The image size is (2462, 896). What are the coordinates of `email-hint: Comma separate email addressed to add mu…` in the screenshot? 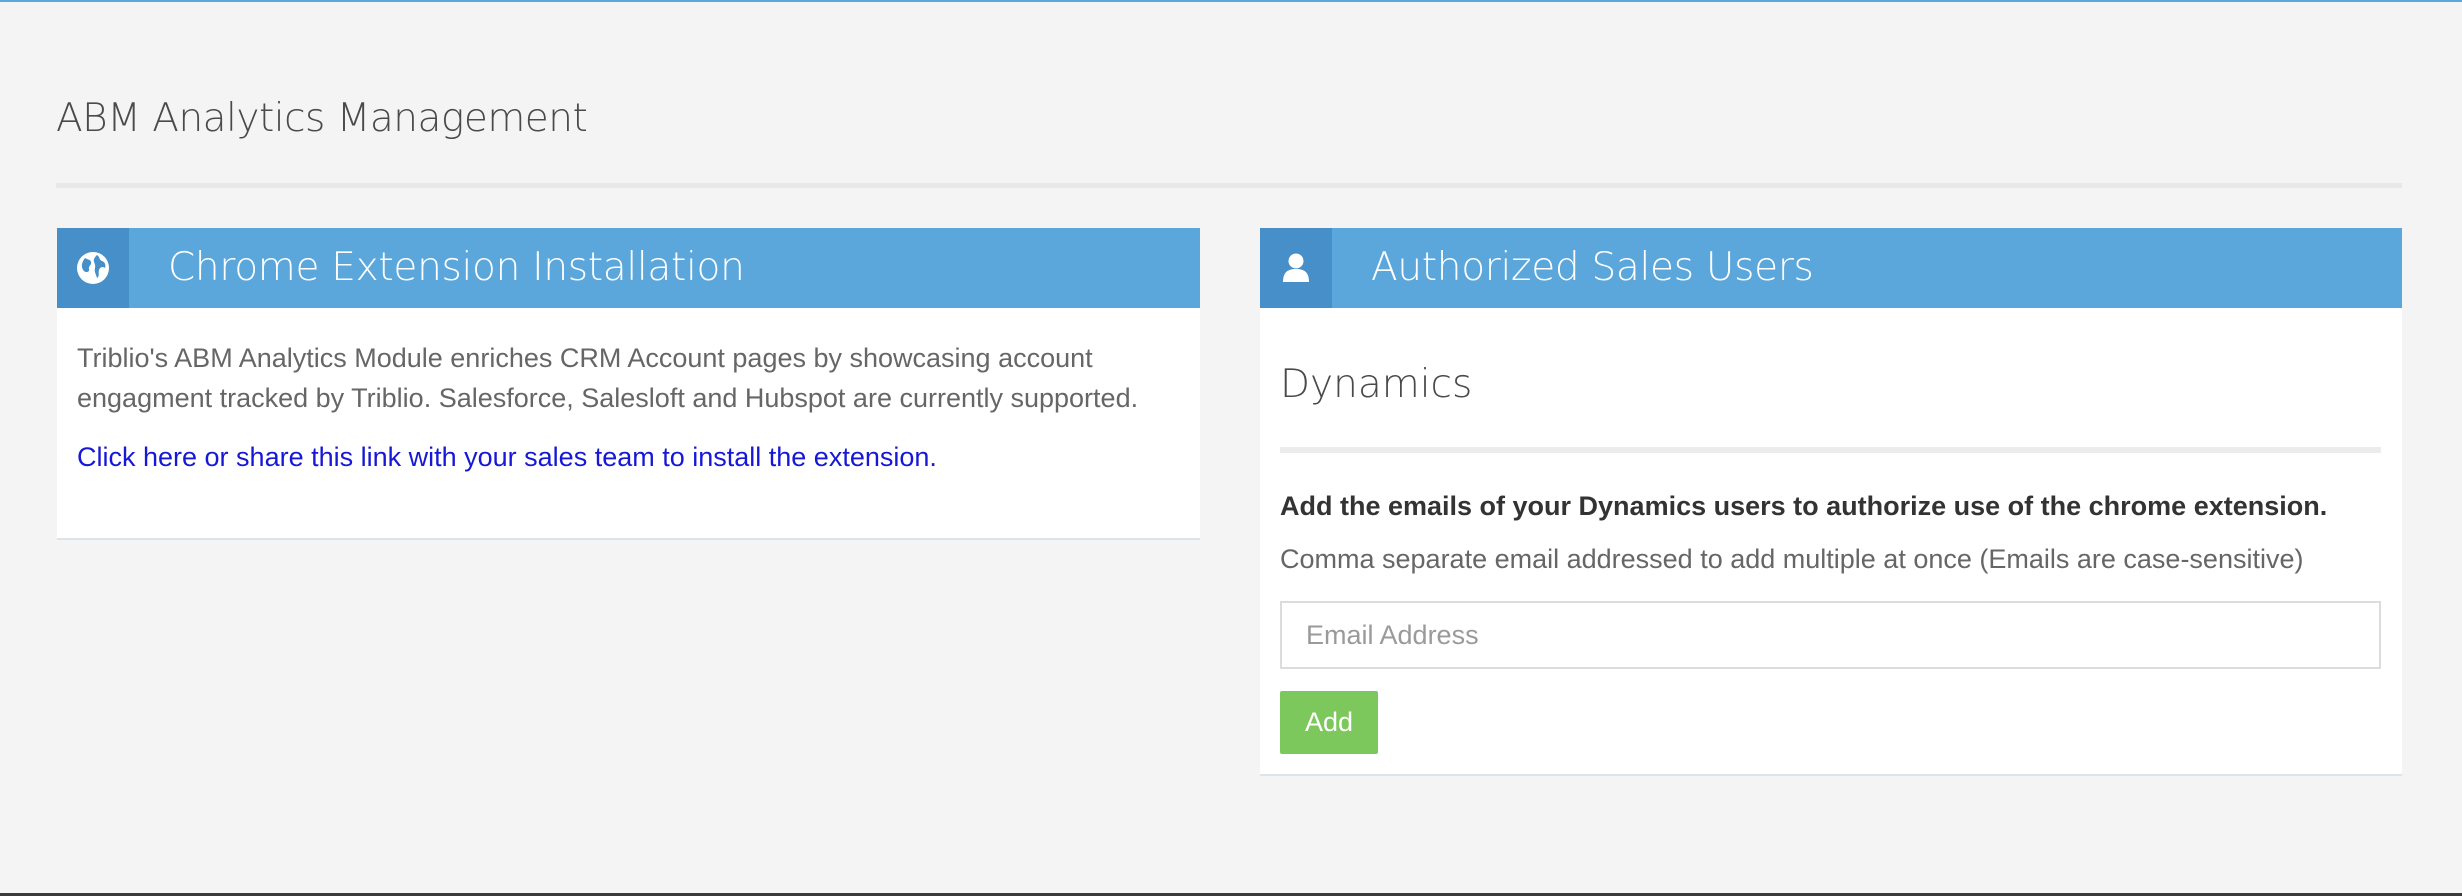 It's located at (1792, 559).